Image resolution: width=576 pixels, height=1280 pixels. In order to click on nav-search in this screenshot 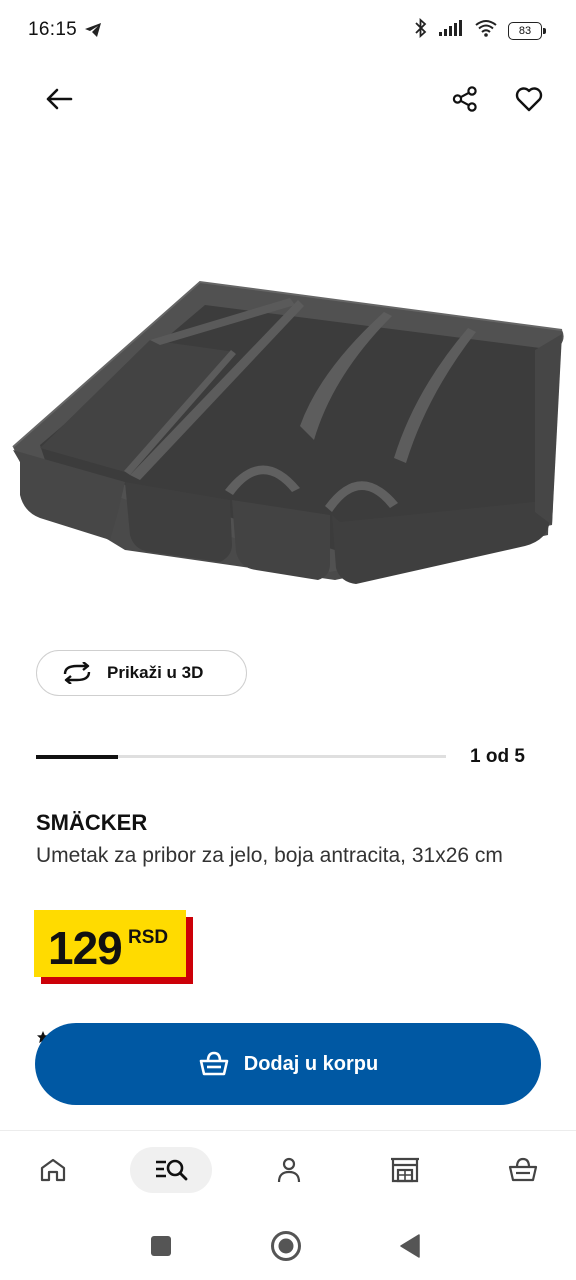, I will do `click(171, 1170)`.